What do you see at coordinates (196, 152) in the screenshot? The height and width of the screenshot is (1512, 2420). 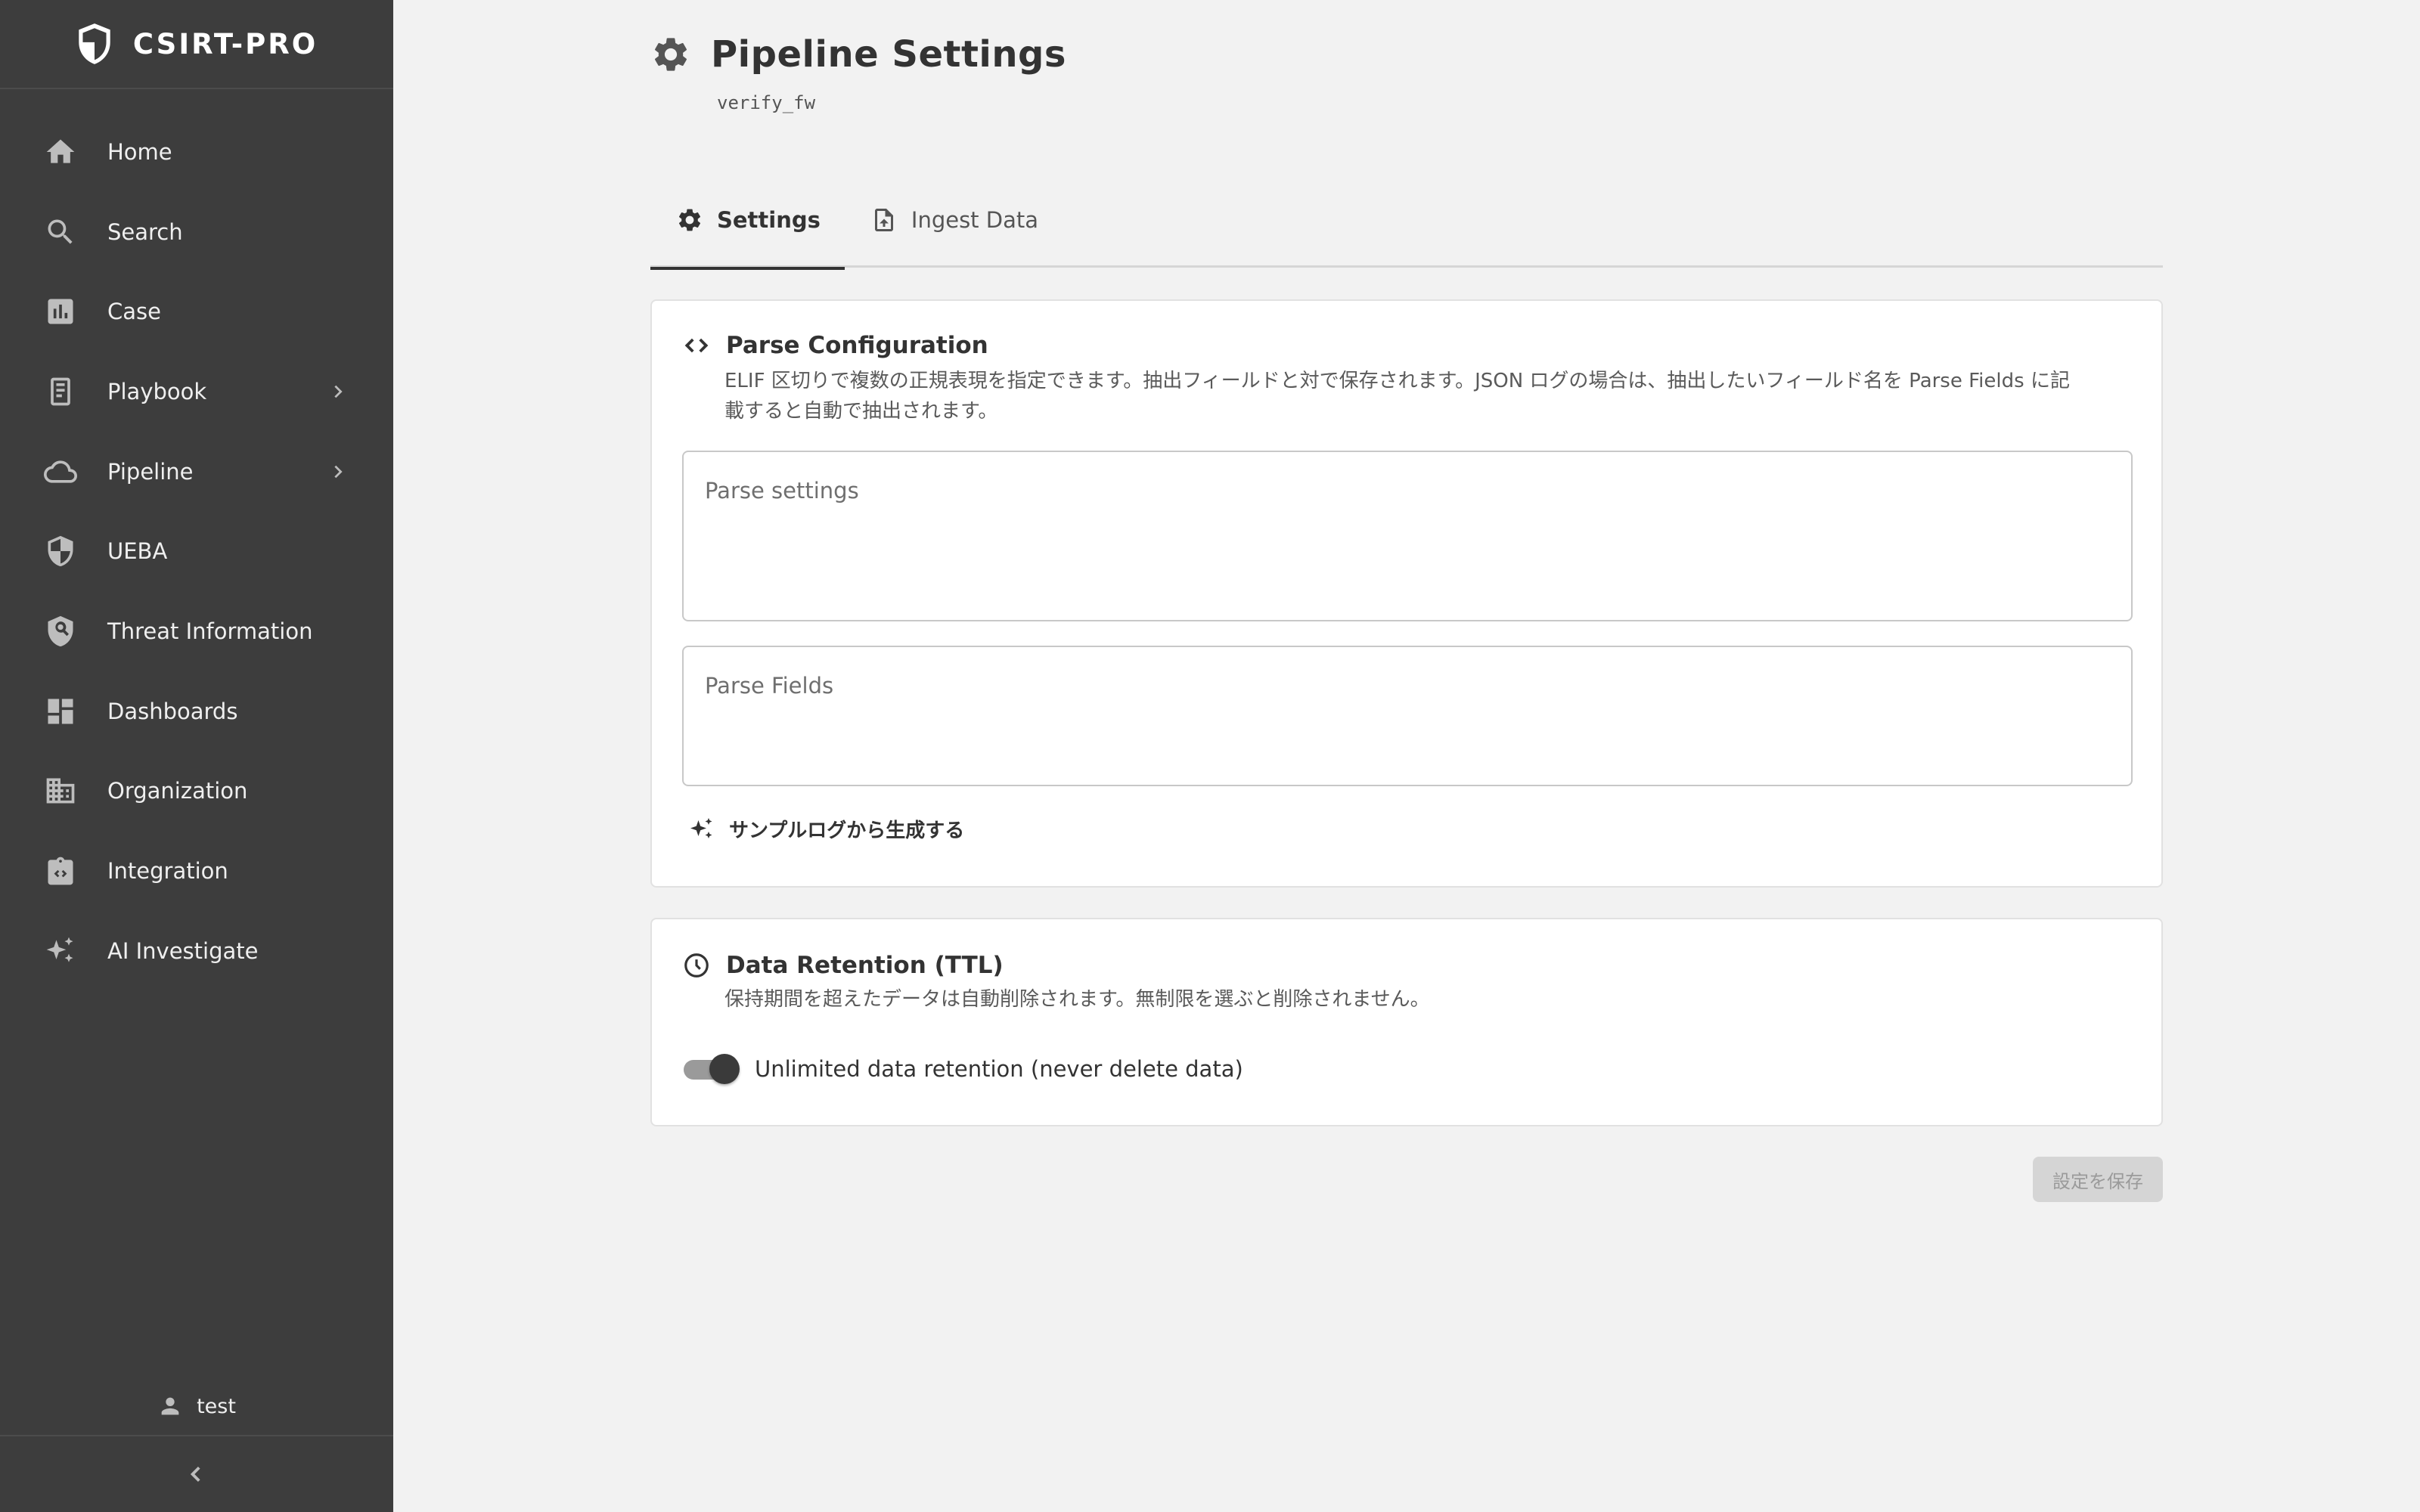 I see `sidebar-item-home: Home` at bounding box center [196, 152].